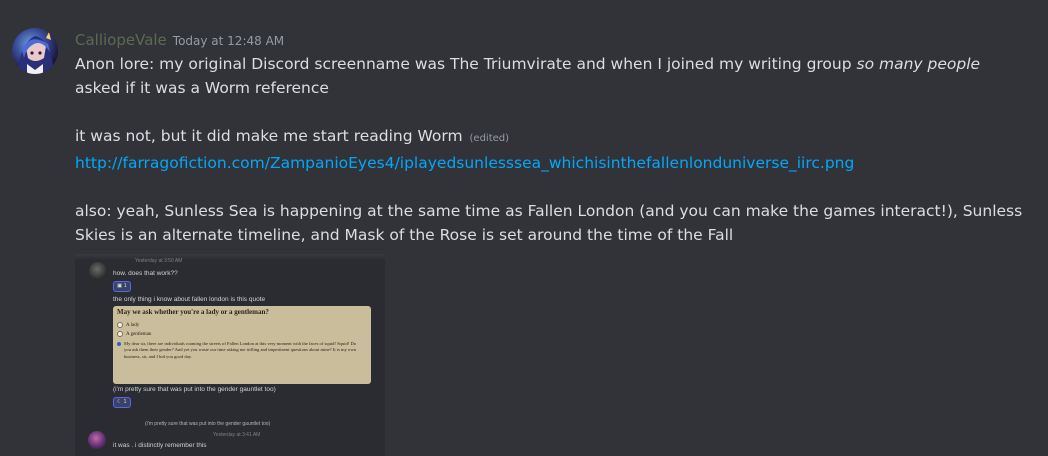  I want to click on reaction-icon: ▣, so click(120, 286).